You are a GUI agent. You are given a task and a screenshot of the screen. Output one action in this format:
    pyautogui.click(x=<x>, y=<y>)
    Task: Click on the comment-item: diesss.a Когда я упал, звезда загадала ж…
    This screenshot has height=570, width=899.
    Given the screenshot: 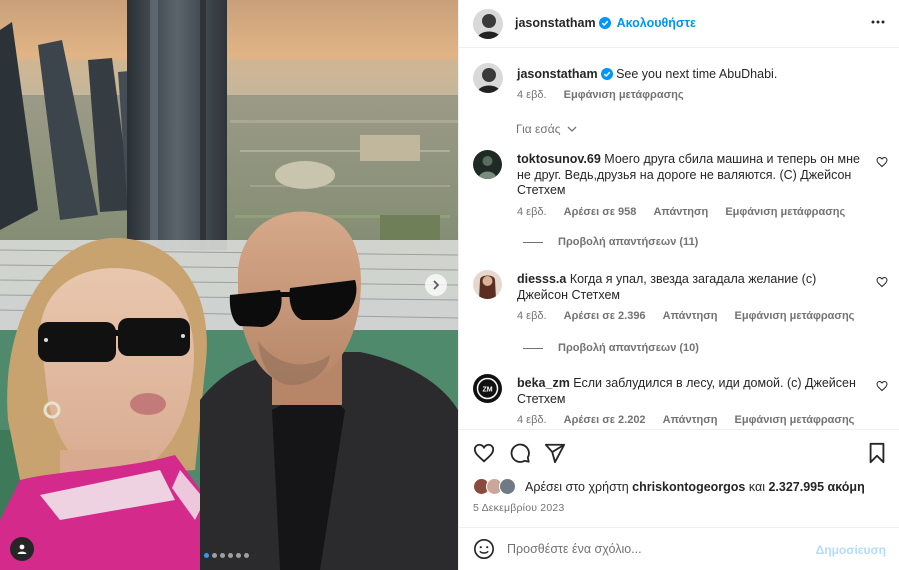 What is the action you would take?
    pyautogui.click(x=680, y=313)
    